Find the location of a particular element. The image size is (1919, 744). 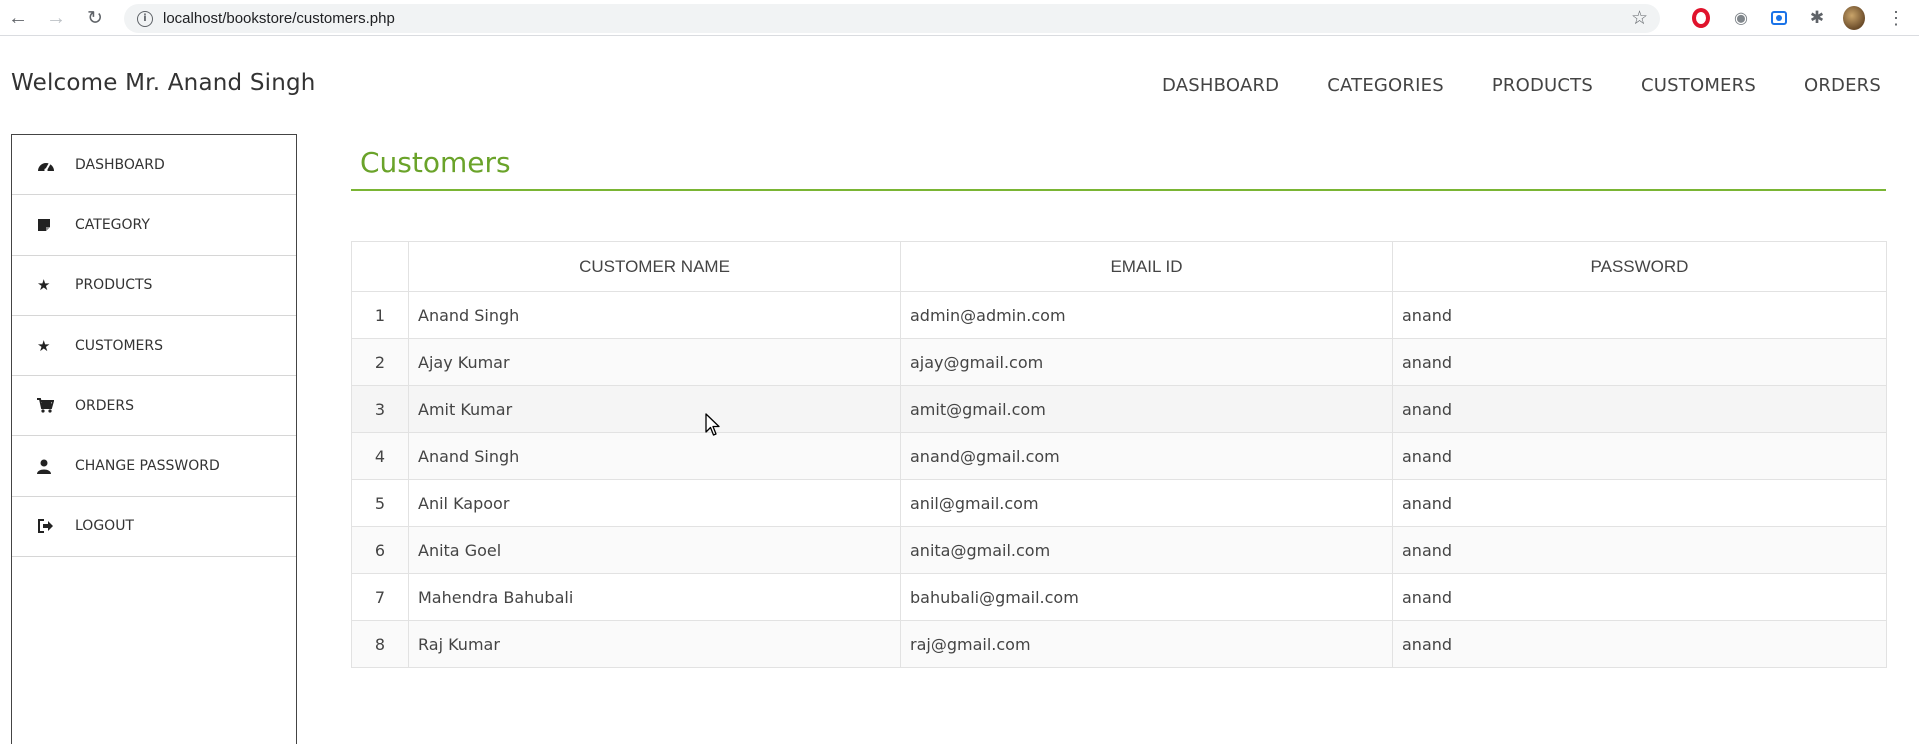

welcome-message: Welcome Mr. Anand Singh is located at coordinates (163, 83).